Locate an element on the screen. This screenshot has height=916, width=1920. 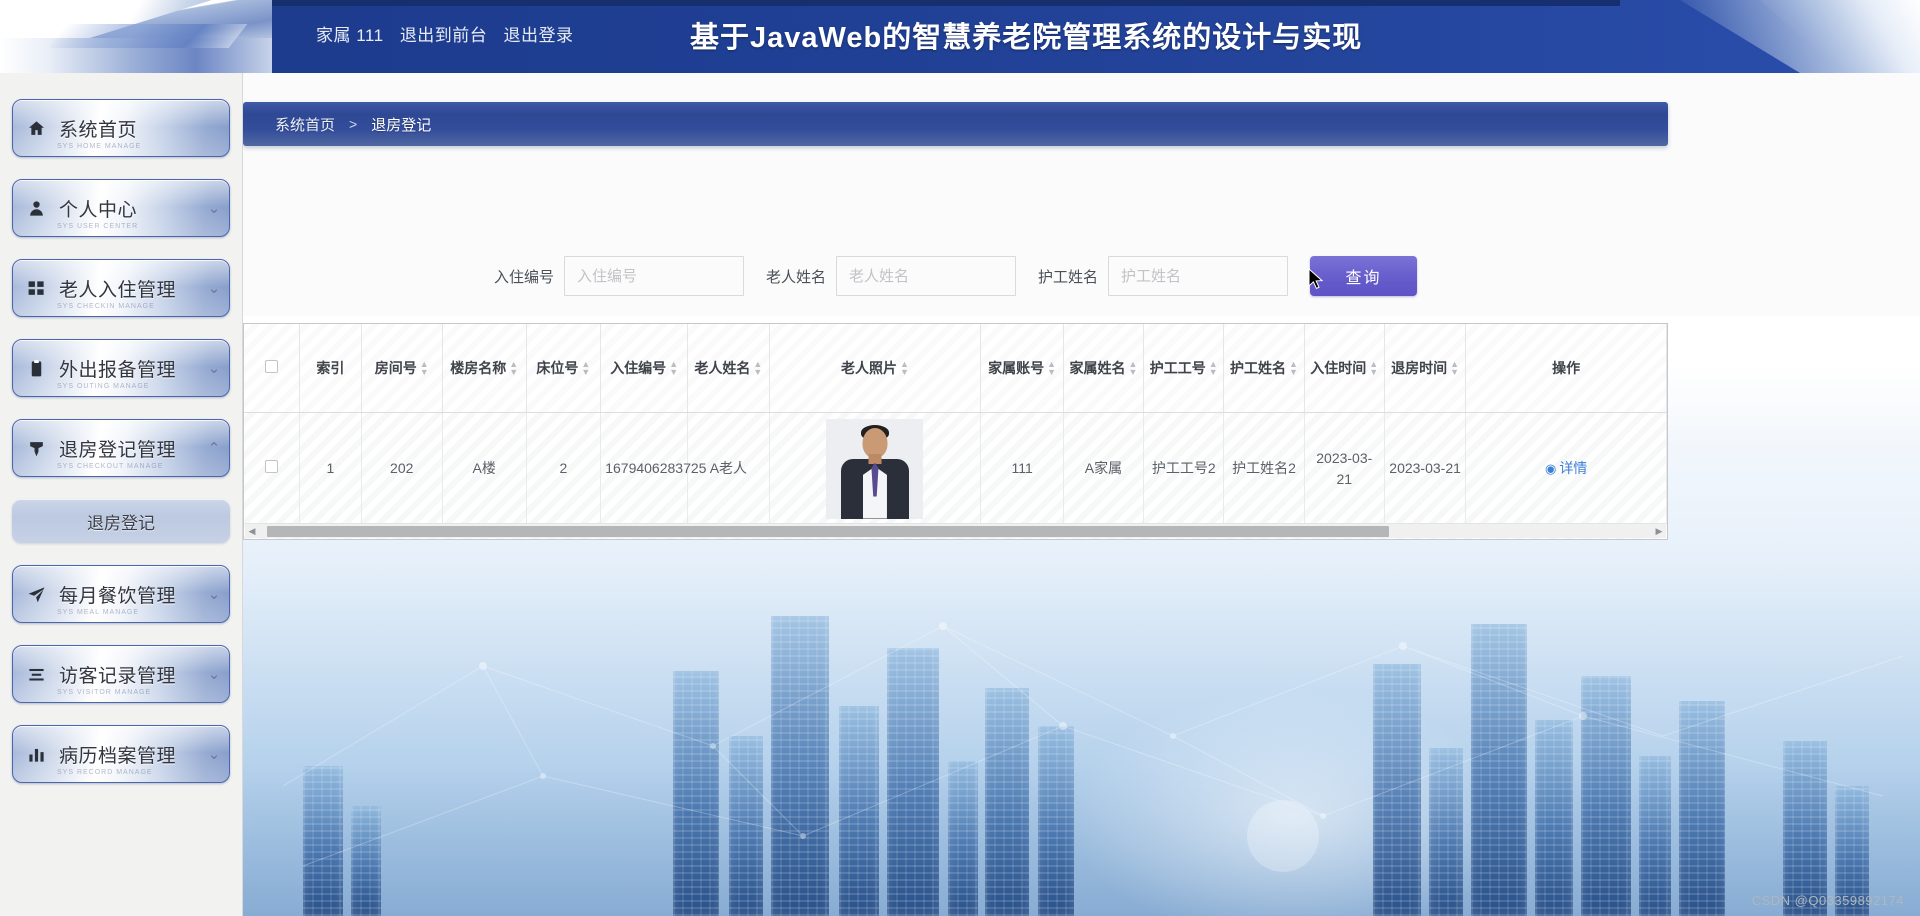
cell-action: ◉ 详情 is located at coordinates (1566, 468).